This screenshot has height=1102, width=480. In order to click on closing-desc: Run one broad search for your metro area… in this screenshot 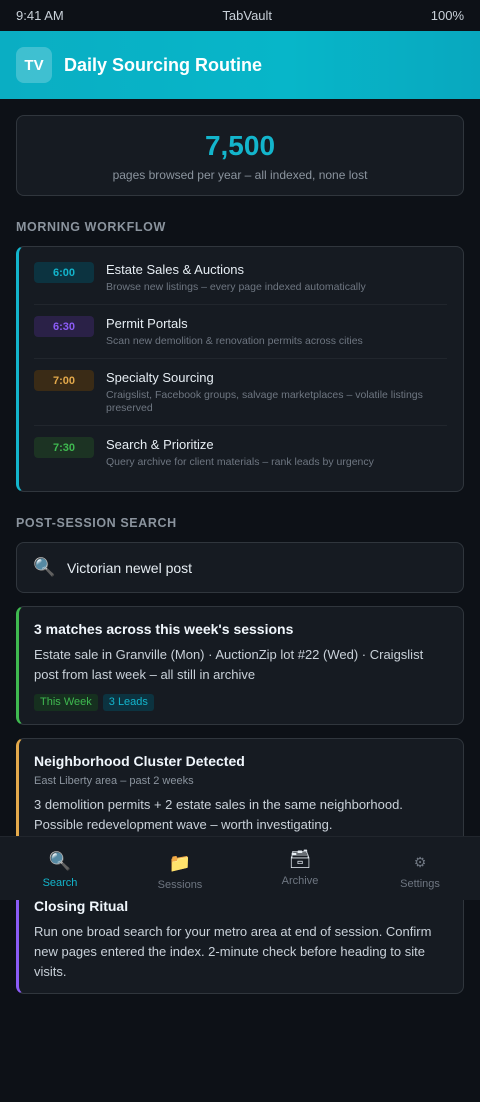, I will do `click(233, 951)`.